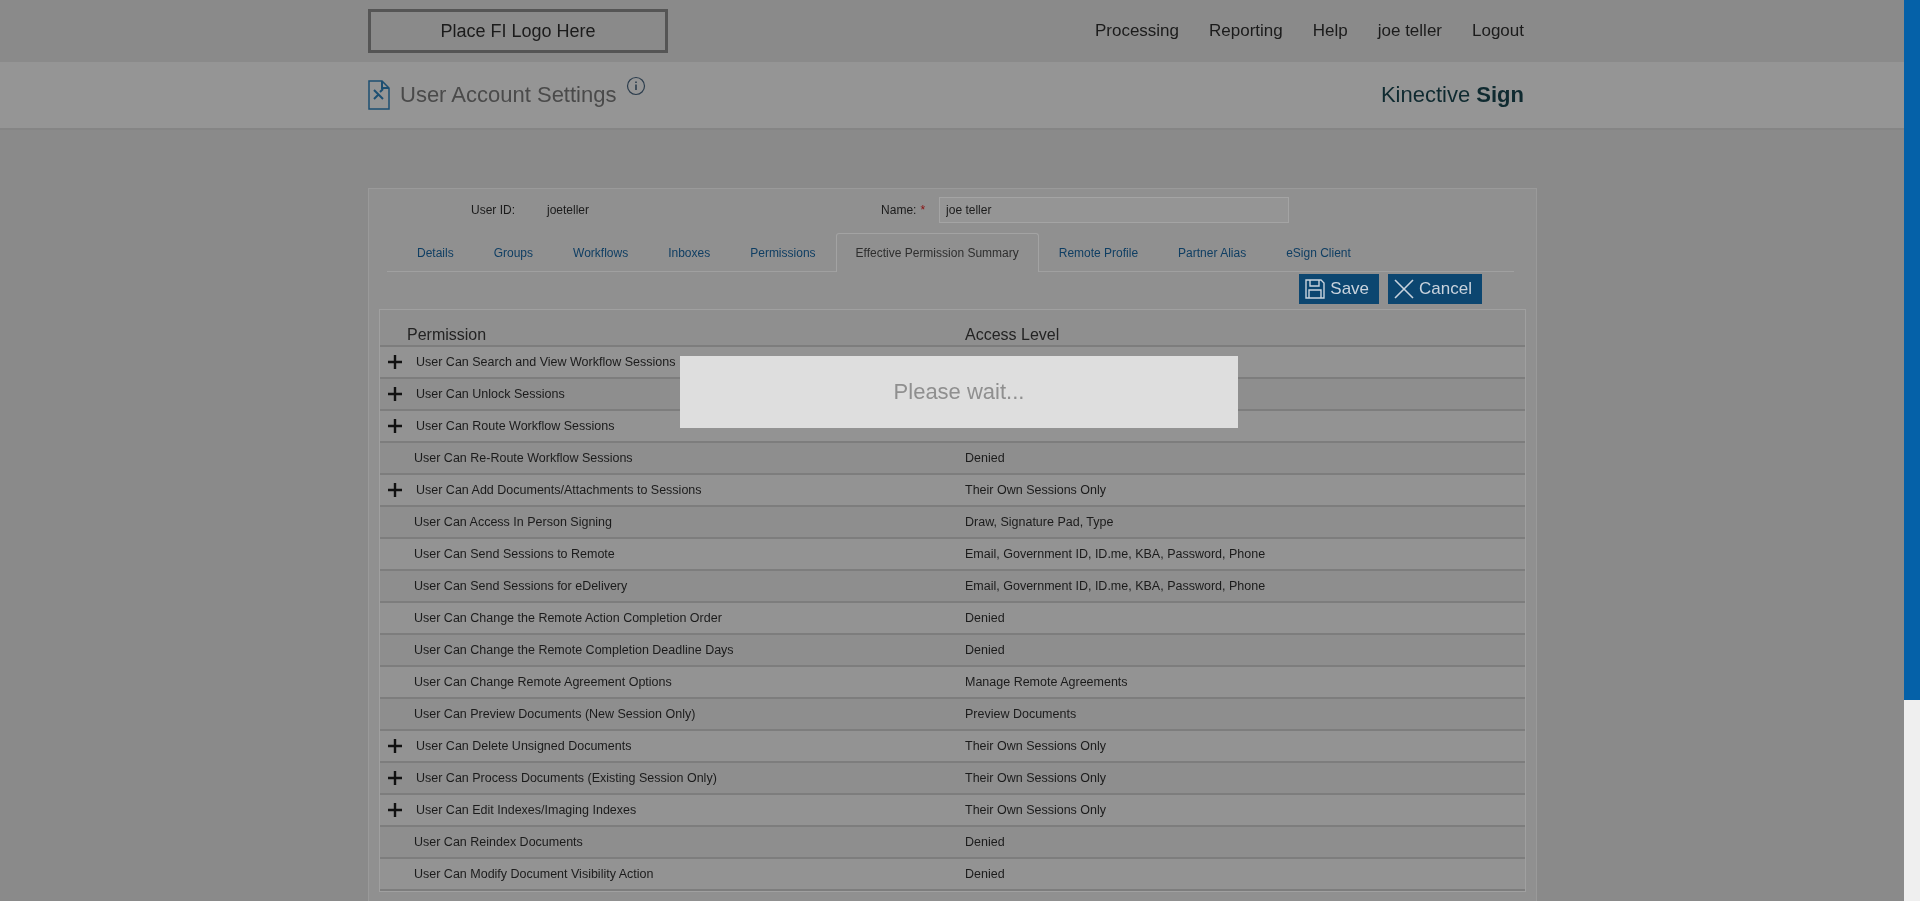 The height and width of the screenshot is (901, 1920). What do you see at coordinates (574, 650) in the screenshot?
I see `permission-cell: User Can Change the Remote Completion Deadline Days` at bounding box center [574, 650].